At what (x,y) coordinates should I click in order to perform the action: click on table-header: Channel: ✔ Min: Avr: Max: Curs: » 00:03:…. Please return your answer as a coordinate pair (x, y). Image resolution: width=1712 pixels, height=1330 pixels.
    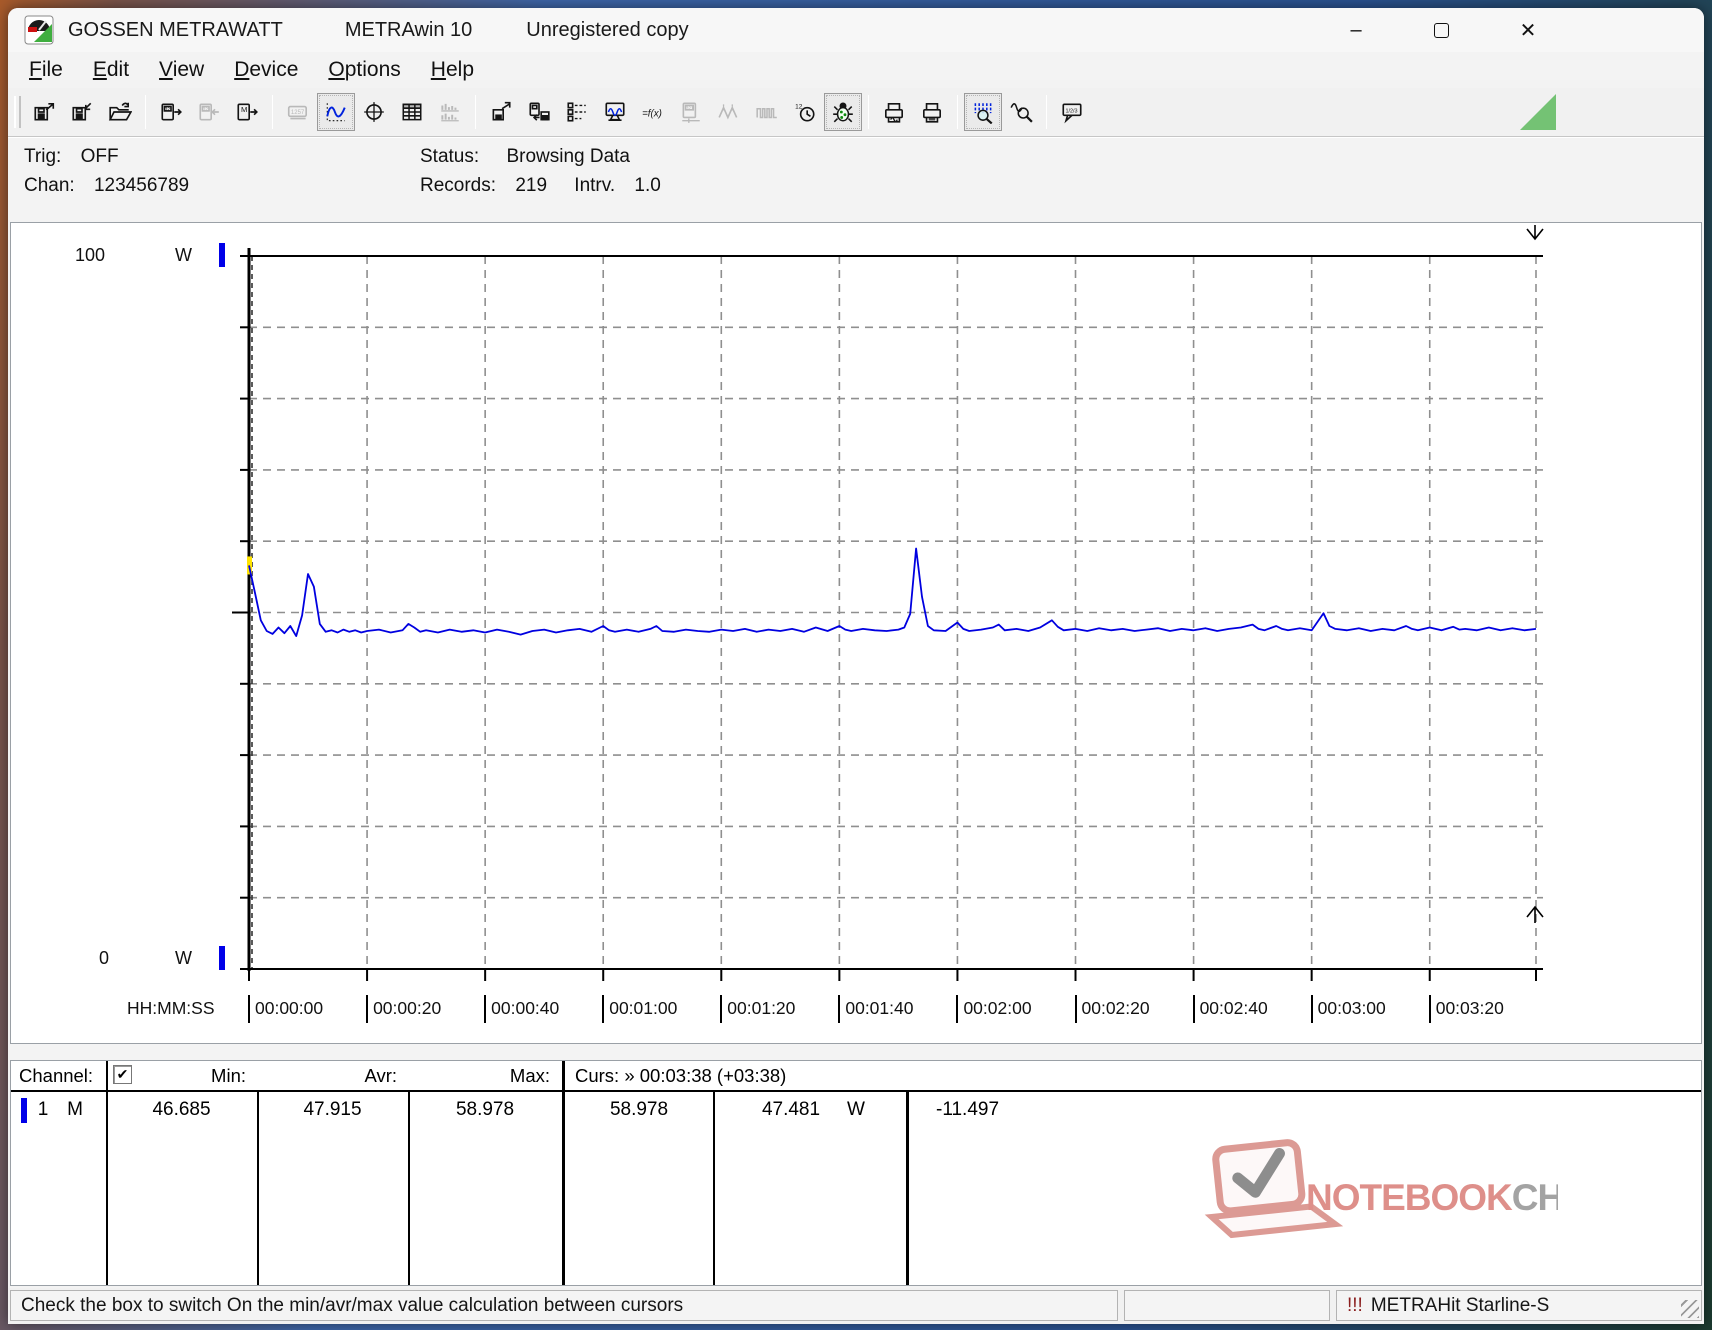
    Looking at the image, I should click on (856, 1076).